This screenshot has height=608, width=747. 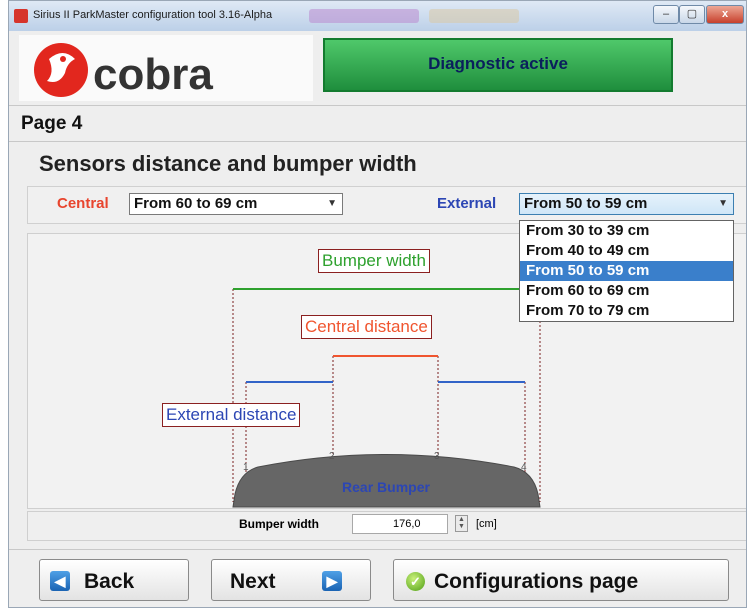 What do you see at coordinates (231, 415) in the screenshot?
I see `external-distance-tag: External distance` at bounding box center [231, 415].